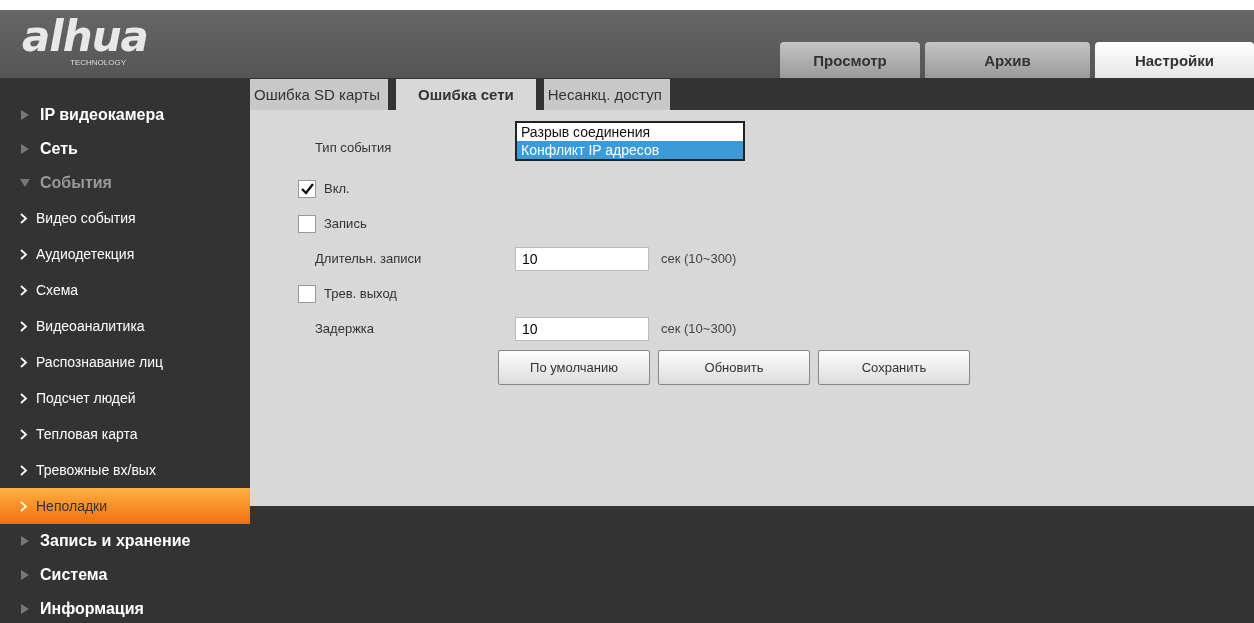  I want to click on sidebar-item: Видео события, so click(125, 218).